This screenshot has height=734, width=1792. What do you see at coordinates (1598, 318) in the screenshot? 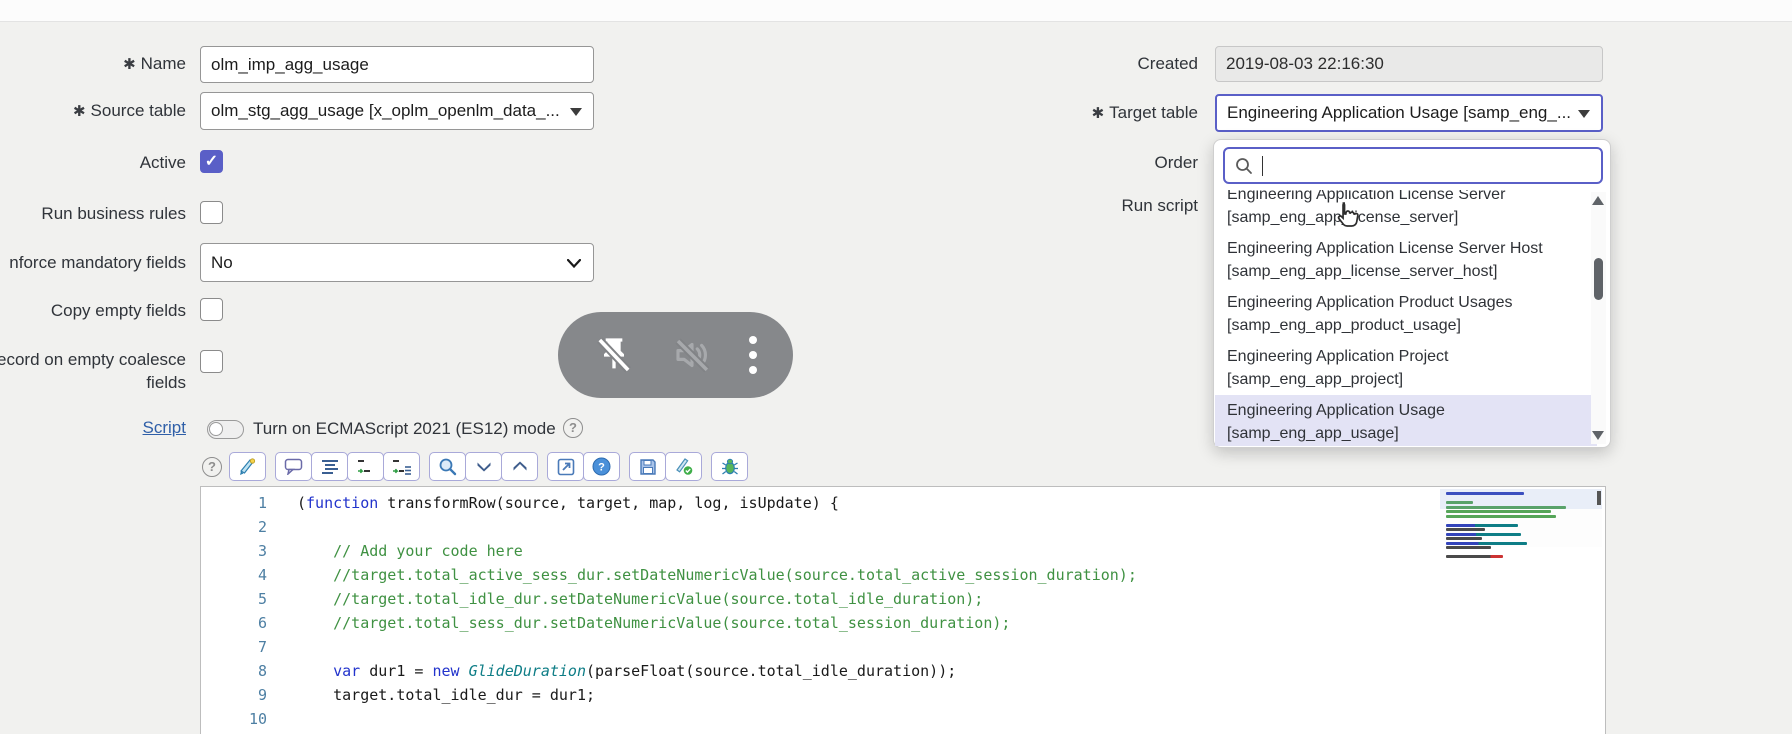
I see `dropdown-scrollbar` at bounding box center [1598, 318].